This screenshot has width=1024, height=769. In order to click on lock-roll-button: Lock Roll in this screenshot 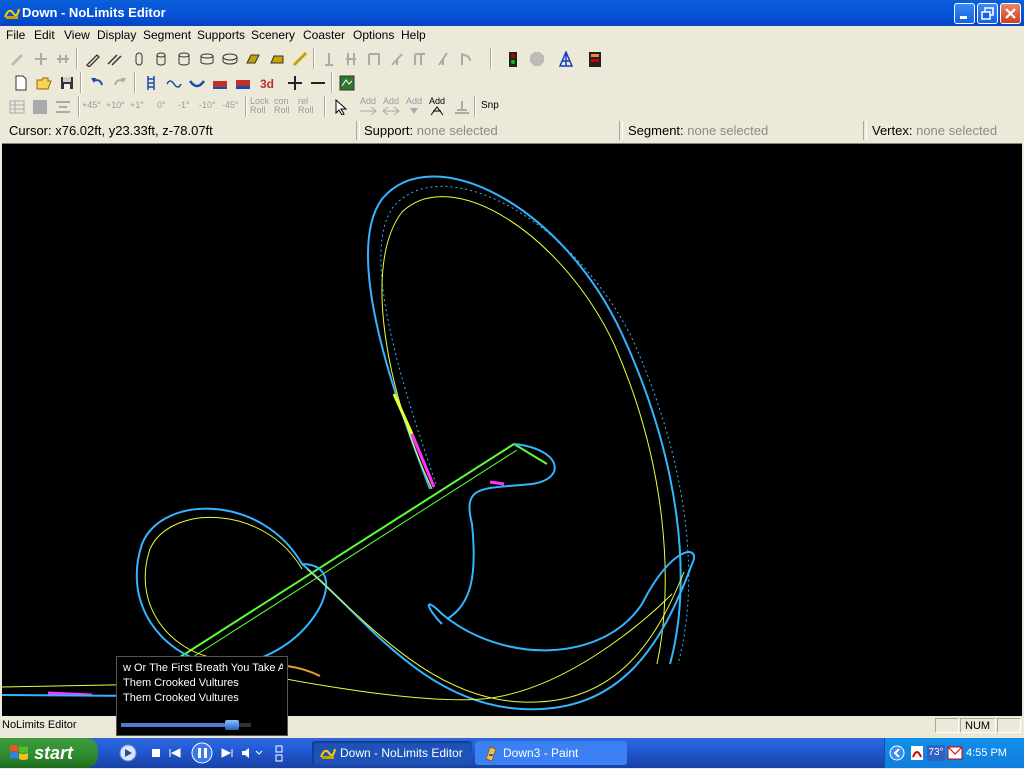, I will do `click(260, 106)`.